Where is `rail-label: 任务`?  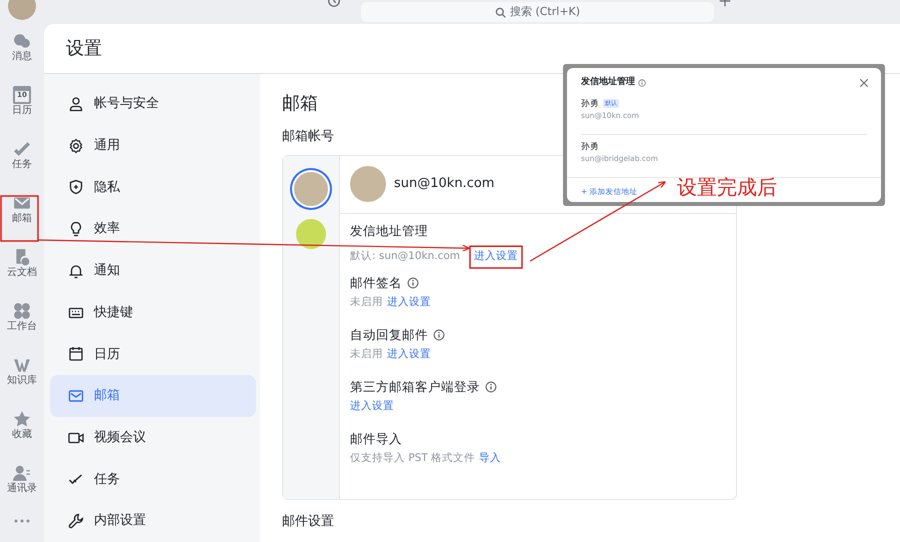
rail-label: 任务 is located at coordinates (22, 165).